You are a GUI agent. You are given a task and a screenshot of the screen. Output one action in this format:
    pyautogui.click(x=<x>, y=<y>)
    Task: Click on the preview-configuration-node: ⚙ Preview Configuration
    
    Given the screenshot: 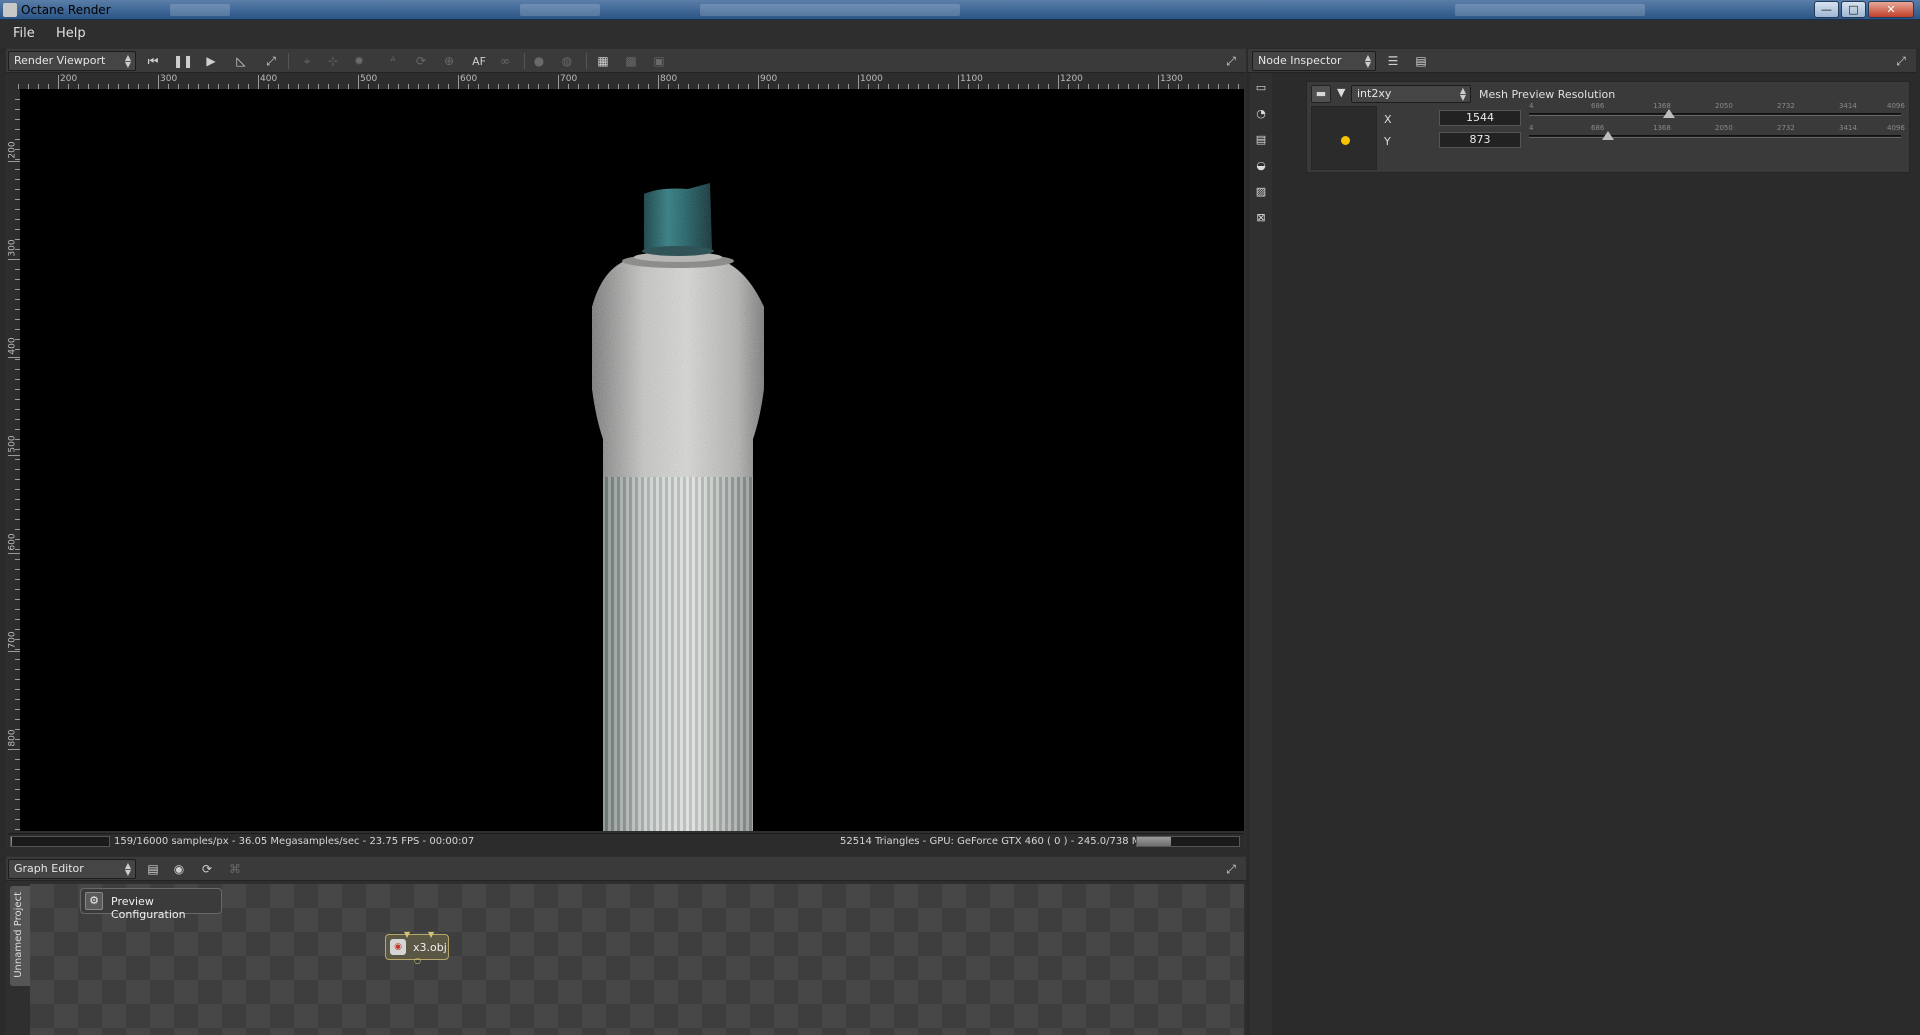 What is the action you would take?
    pyautogui.click(x=151, y=904)
    